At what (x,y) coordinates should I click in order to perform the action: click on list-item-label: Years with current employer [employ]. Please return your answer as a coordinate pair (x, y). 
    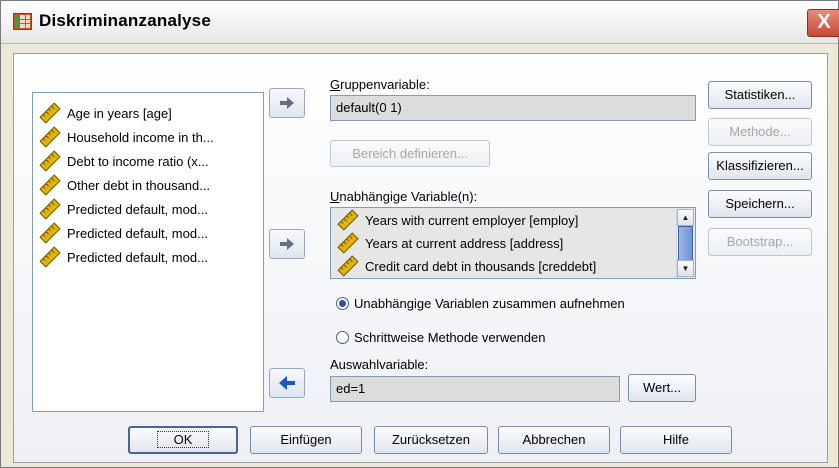
    Looking at the image, I should click on (472, 220).